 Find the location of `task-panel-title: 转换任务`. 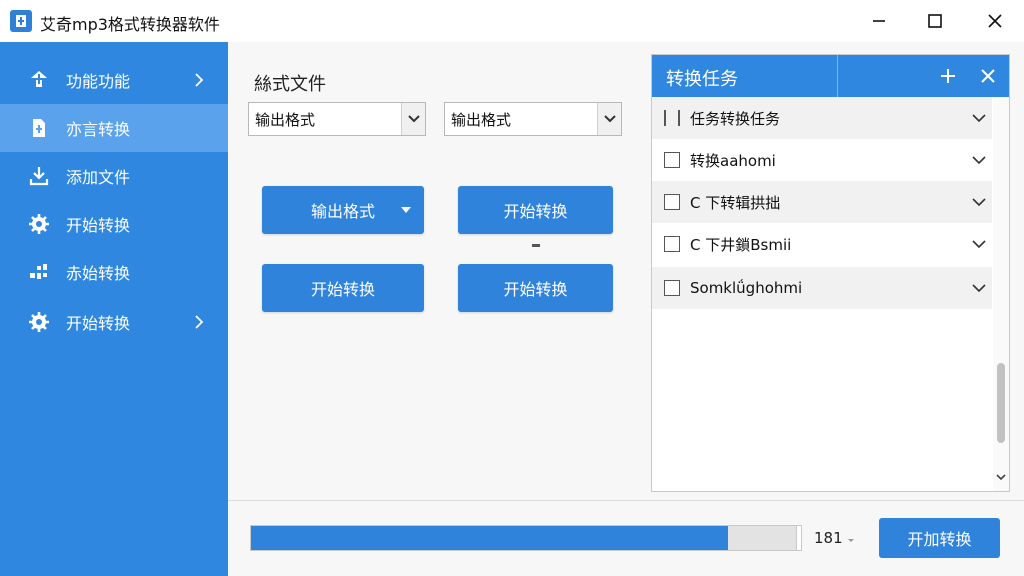

task-panel-title: 转换任务 is located at coordinates (702, 79).